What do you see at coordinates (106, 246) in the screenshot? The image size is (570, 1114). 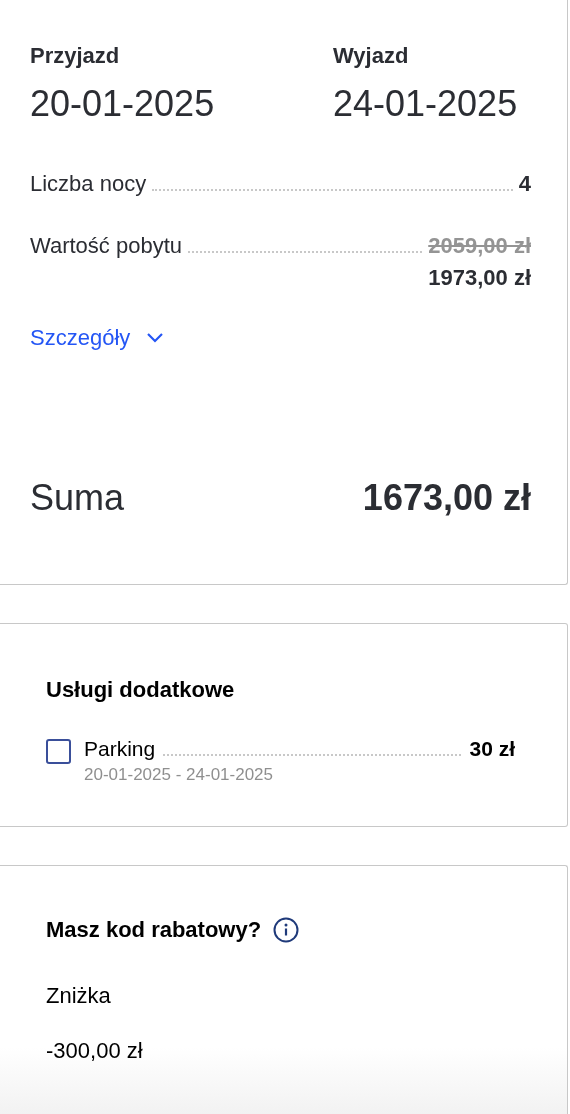 I see `row-label: Wartość pobytu` at bounding box center [106, 246].